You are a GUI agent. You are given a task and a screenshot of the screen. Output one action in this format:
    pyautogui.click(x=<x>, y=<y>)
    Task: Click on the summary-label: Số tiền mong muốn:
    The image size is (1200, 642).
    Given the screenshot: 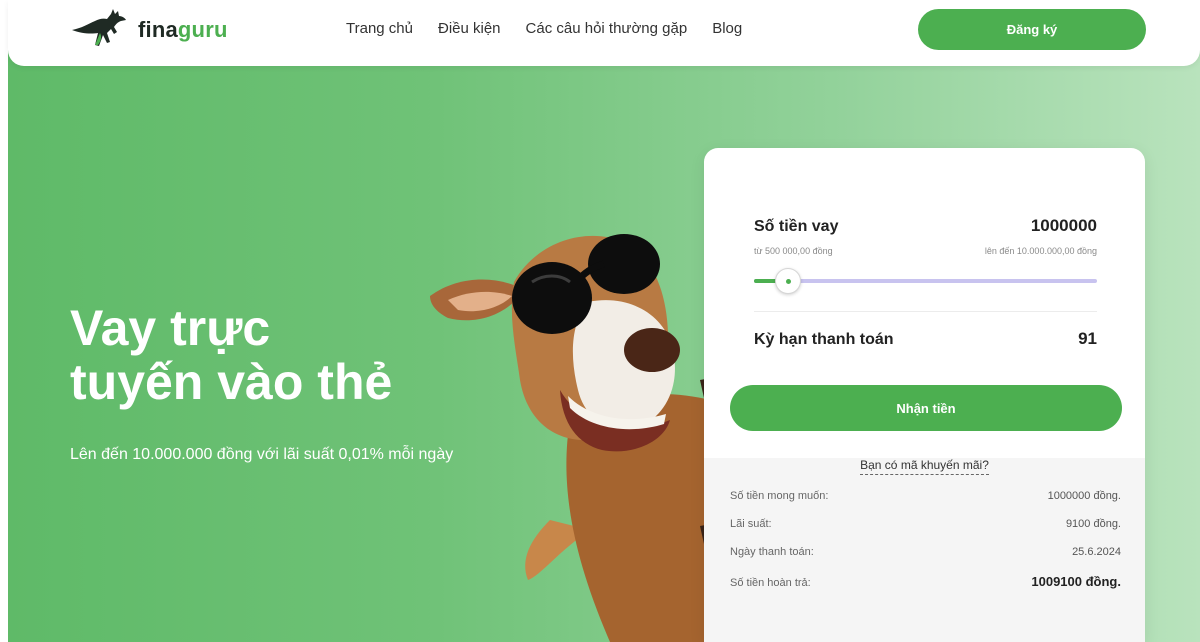 What is the action you would take?
    pyautogui.click(x=779, y=496)
    